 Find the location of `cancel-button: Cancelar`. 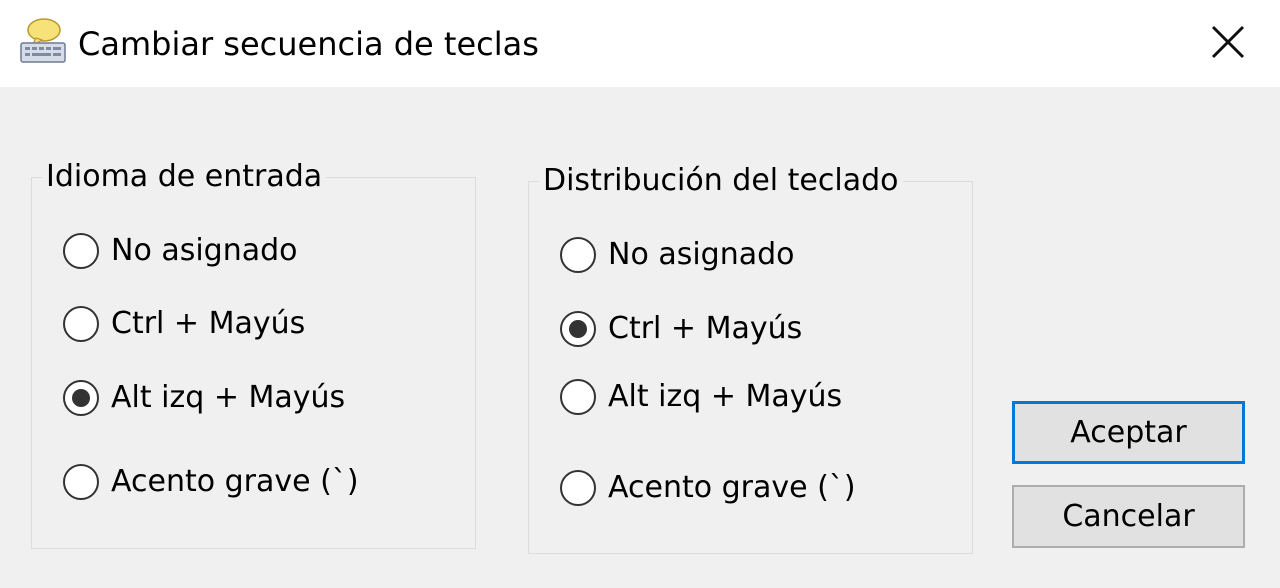

cancel-button: Cancelar is located at coordinates (1128, 516).